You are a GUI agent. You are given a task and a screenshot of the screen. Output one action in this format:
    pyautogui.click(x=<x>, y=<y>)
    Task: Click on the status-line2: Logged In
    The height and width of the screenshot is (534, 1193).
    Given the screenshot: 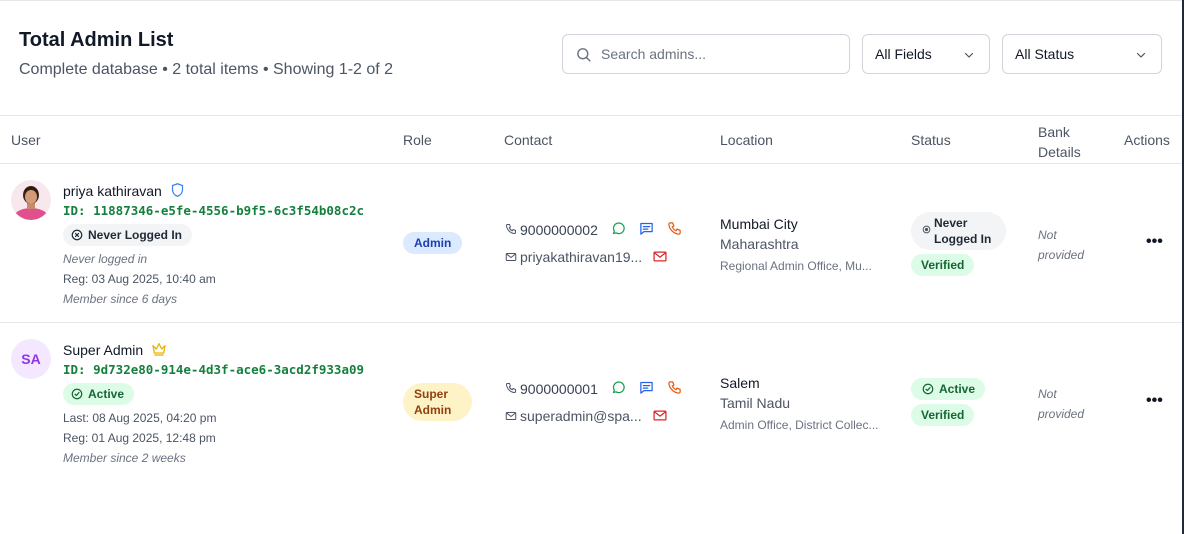 What is the action you would take?
    pyautogui.click(x=963, y=239)
    